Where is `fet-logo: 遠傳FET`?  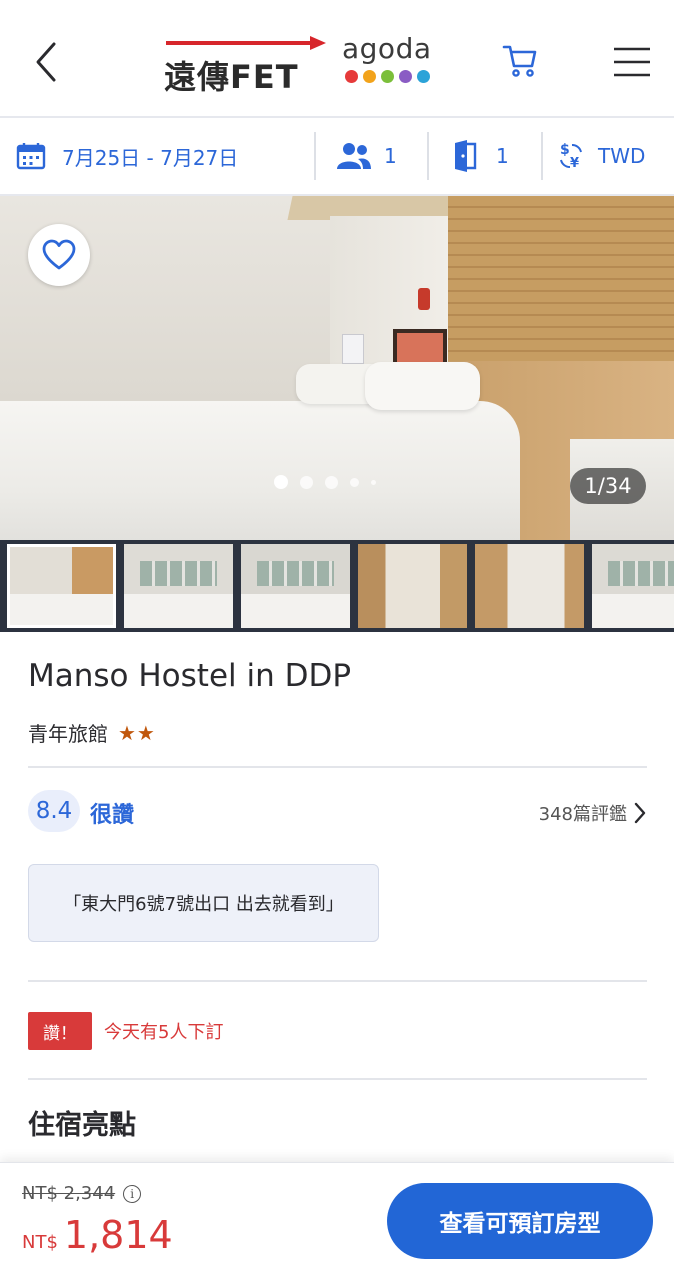 fet-logo: 遠傳FET is located at coordinates (246, 65).